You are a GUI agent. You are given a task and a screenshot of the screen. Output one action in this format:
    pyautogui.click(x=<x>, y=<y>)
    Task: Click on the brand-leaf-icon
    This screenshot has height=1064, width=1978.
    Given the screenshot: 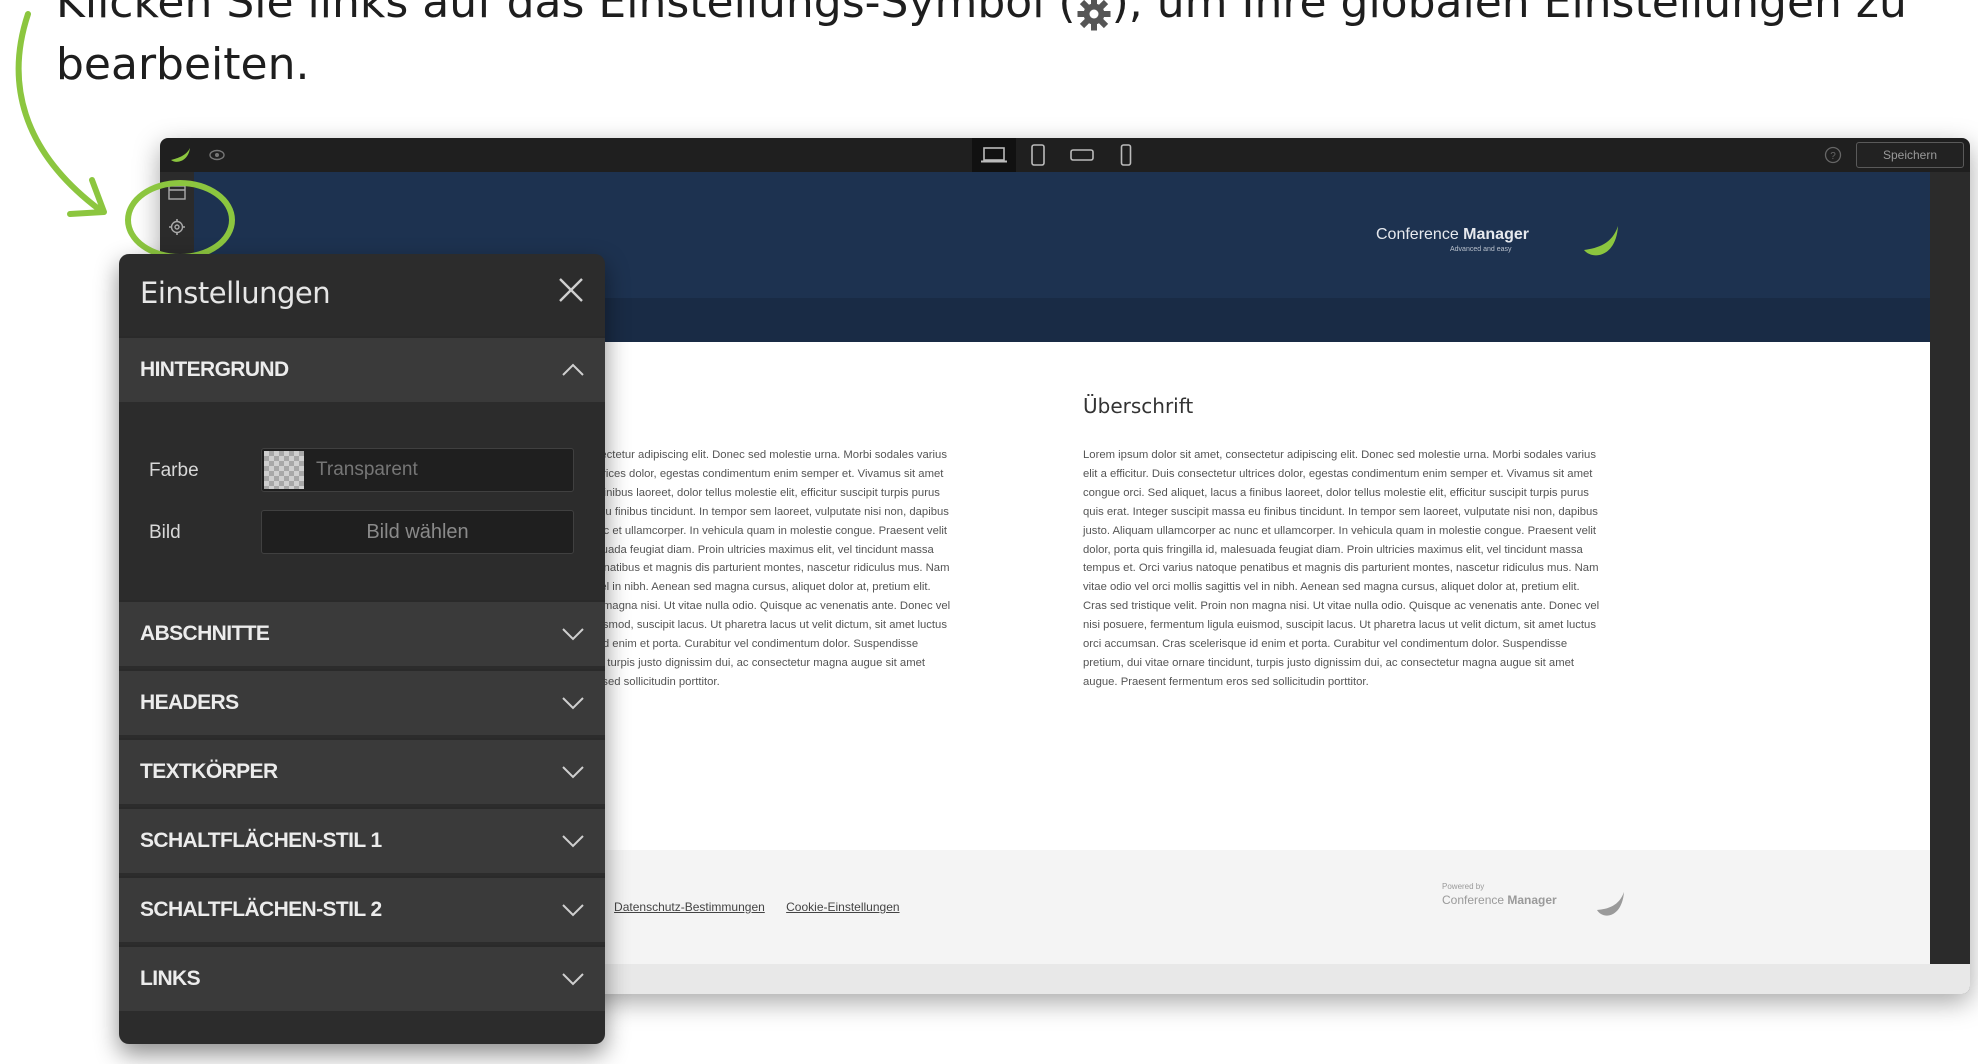 What is the action you would take?
    pyautogui.click(x=1601, y=241)
    